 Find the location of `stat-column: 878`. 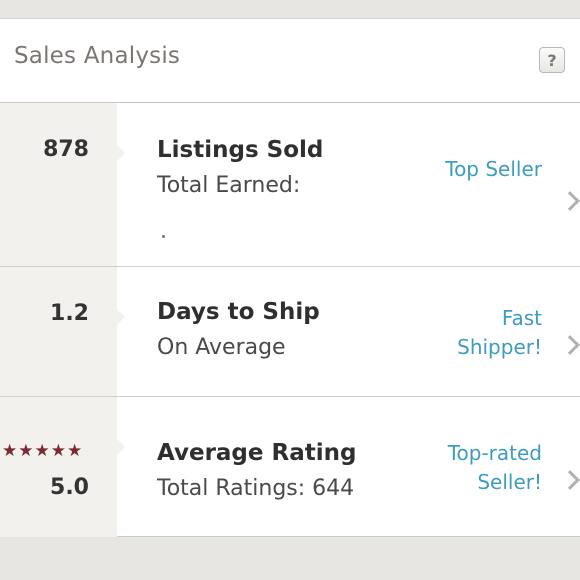

stat-column: 878 is located at coordinates (62, 184).